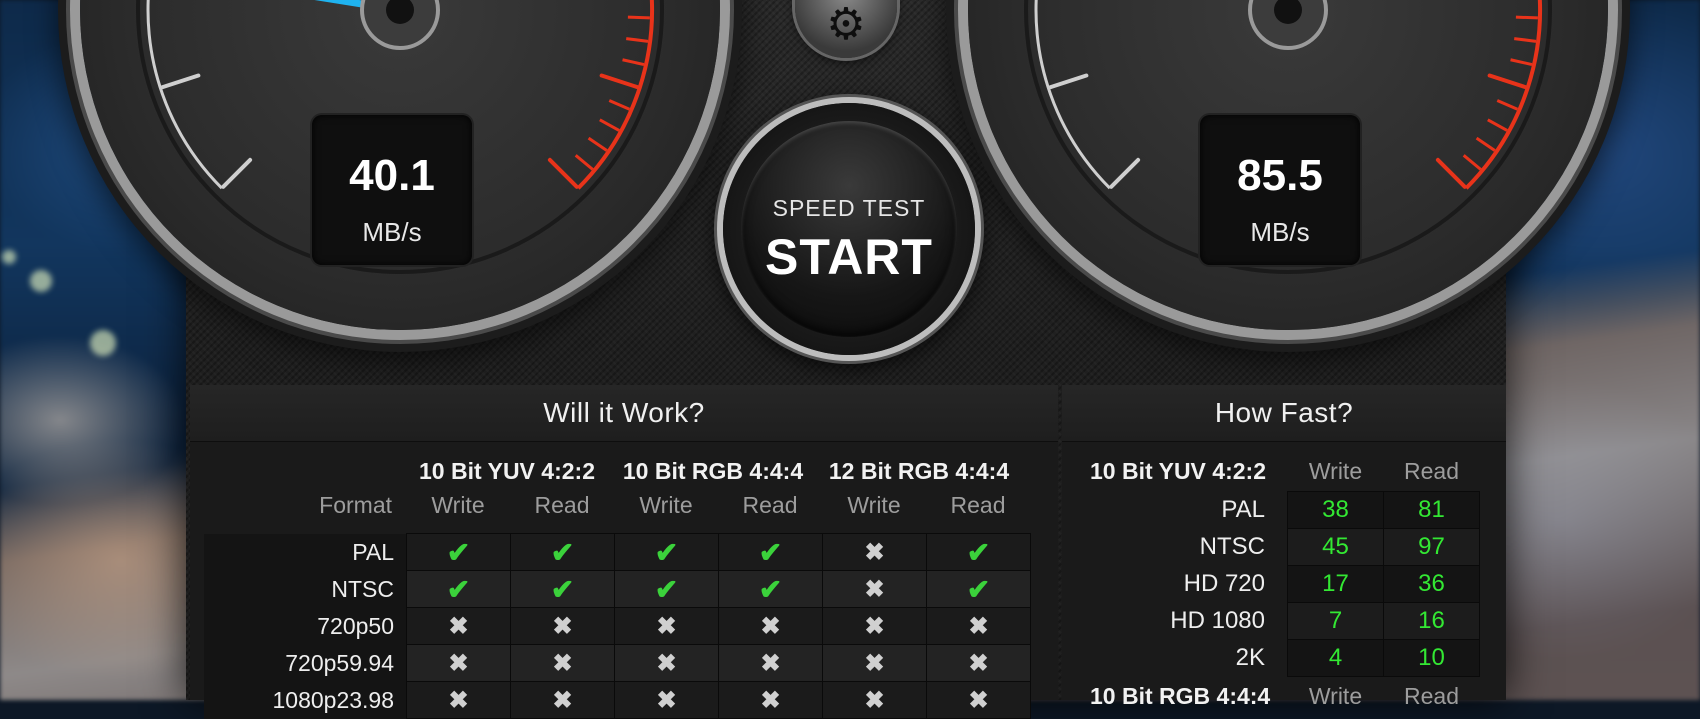 This screenshot has height=719, width=1700. I want to click on how-fast-group-10bit-yuv-422: 10 Bit YUV 4:2:2, so click(1178, 471).